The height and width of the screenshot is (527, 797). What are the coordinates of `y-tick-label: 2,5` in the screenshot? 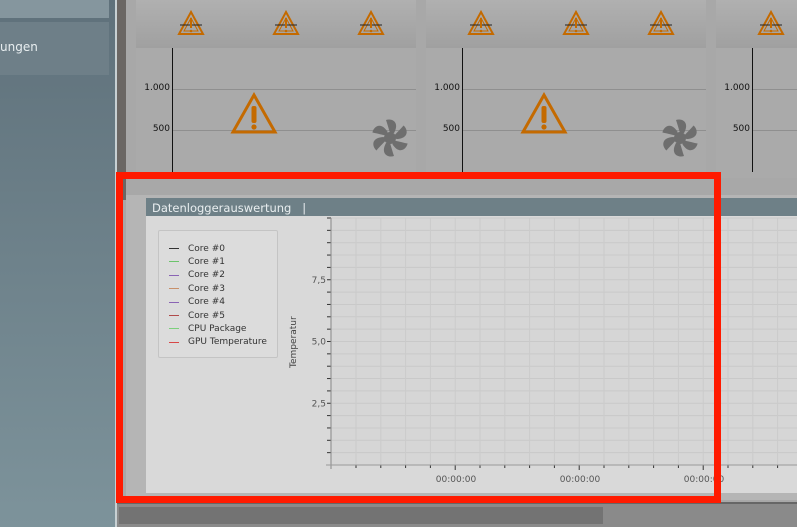 It's located at (319, 404).